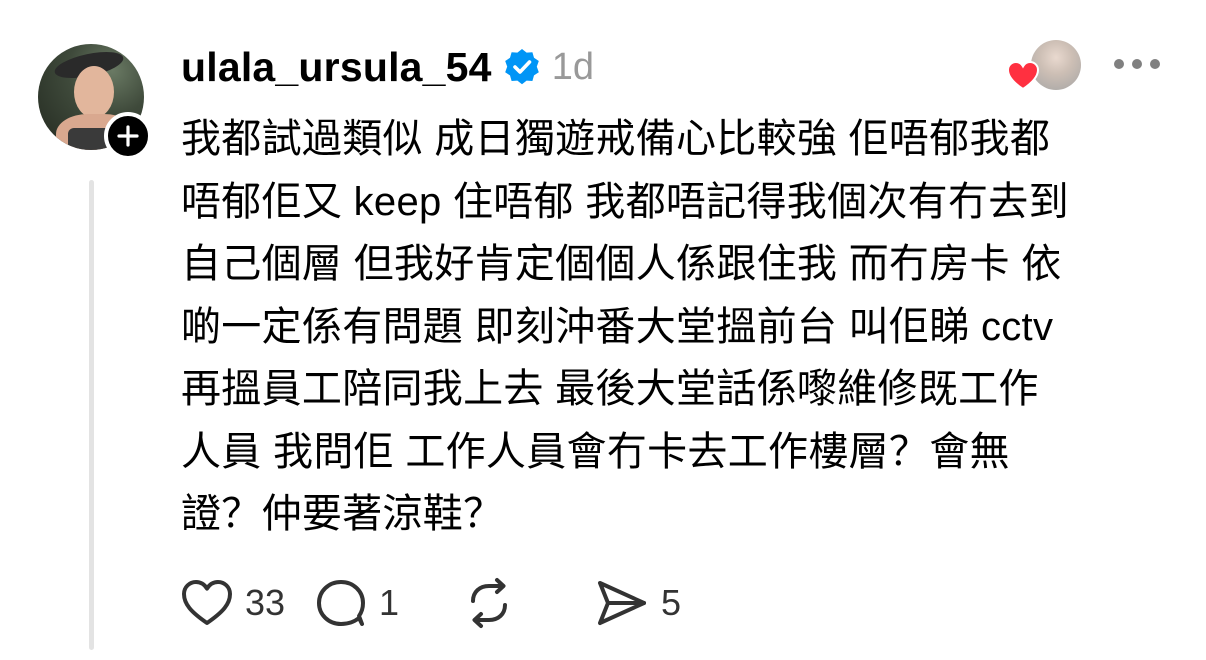  Describe the element at coordinates (529, 603) in the screenshot. I see `repost-button` at that location.